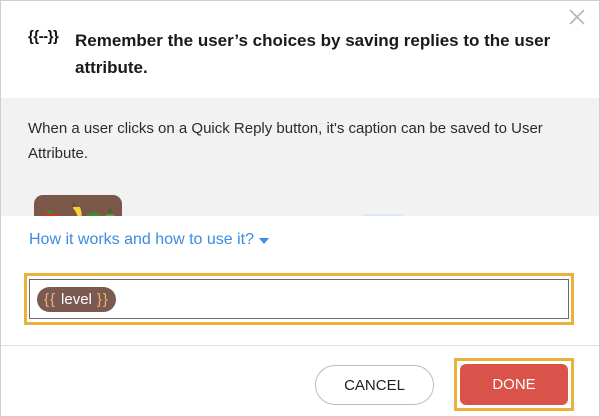 The height and width of the screenshot is (417, 600). Describe the element at coordinates (50, 299) in the screenshot. I see `chip-open-brace: {{` at that location.